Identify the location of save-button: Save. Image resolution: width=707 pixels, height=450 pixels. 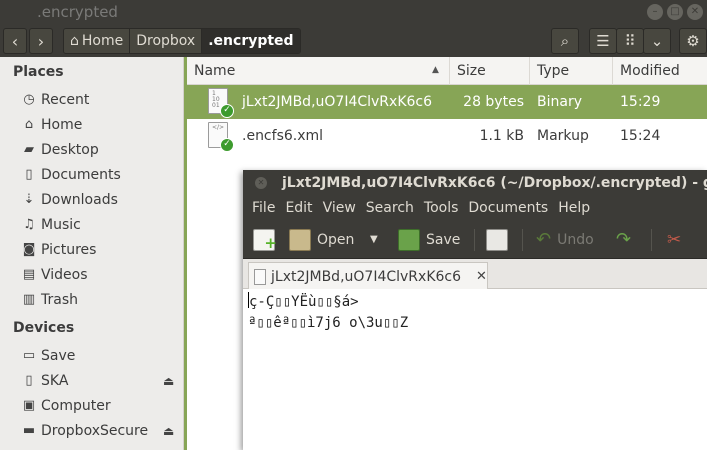
(429, 240).